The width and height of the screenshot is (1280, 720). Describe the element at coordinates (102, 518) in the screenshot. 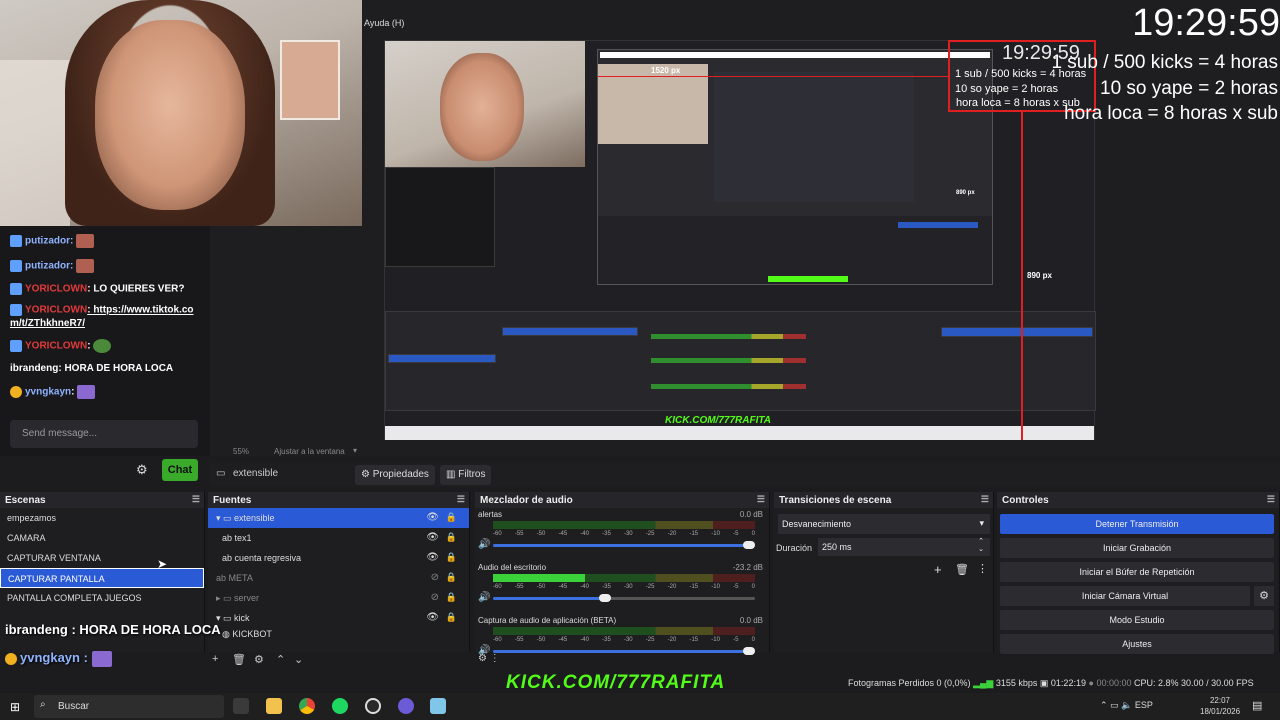

I see `scene-item: empezamos` at that location.